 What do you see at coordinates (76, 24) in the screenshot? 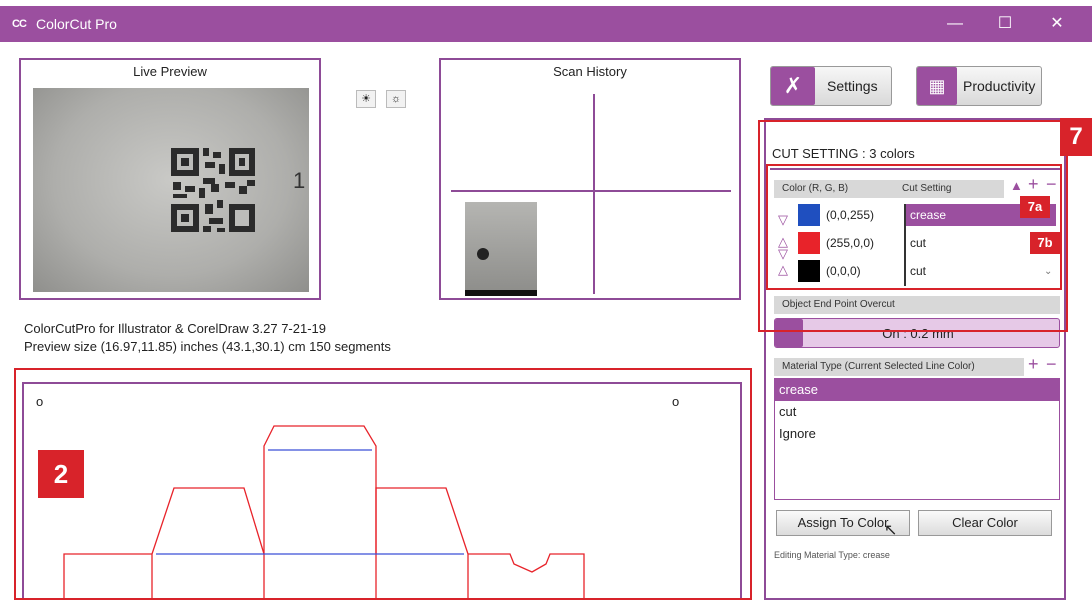
I see `window-title: ColorCut Pro` at bounding box center [76, 24].